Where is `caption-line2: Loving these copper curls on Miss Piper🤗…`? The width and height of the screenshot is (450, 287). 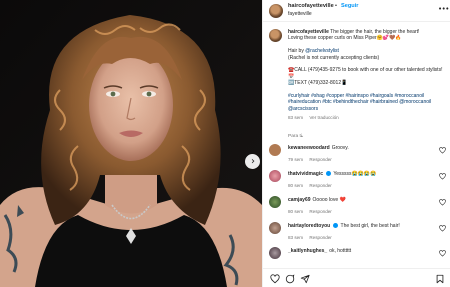 caption-line2: Loving these copper curls on Miss Piper🤗… is located at coordinates (345, 38).